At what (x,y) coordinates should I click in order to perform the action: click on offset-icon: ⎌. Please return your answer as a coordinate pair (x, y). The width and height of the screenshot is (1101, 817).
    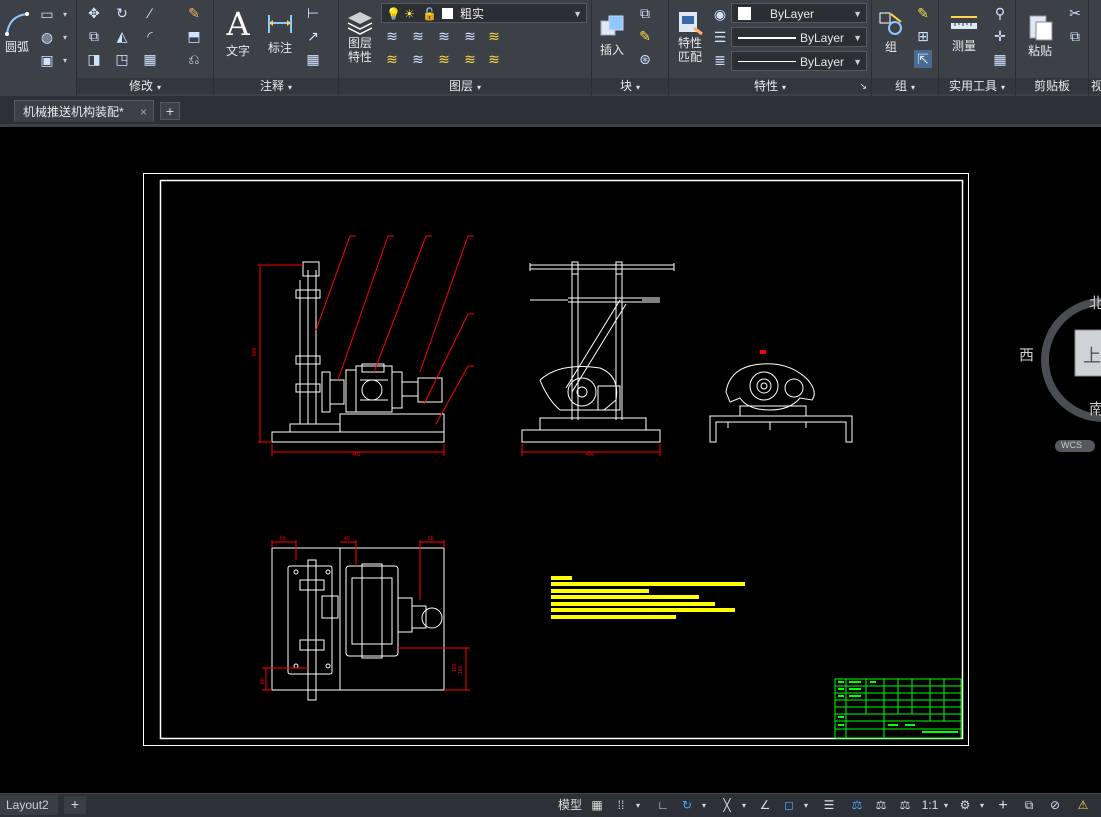
    Looking at the image, I should click on (194, 59).